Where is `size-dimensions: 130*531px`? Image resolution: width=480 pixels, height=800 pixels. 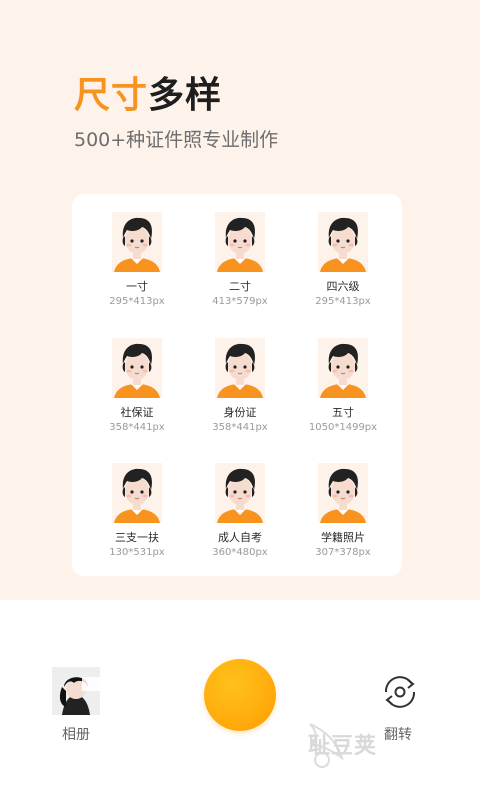
size-dimensions: 130*531px is located at coordinates (137, 552).